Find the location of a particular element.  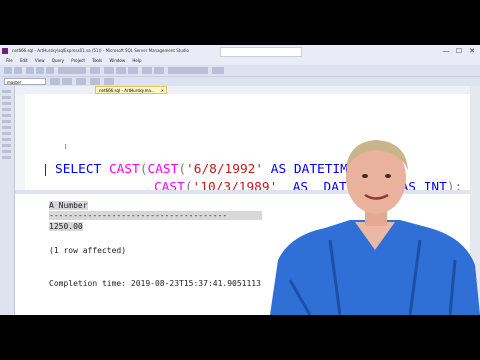

db-engine-query-icon is located at coordinates (95, 70).